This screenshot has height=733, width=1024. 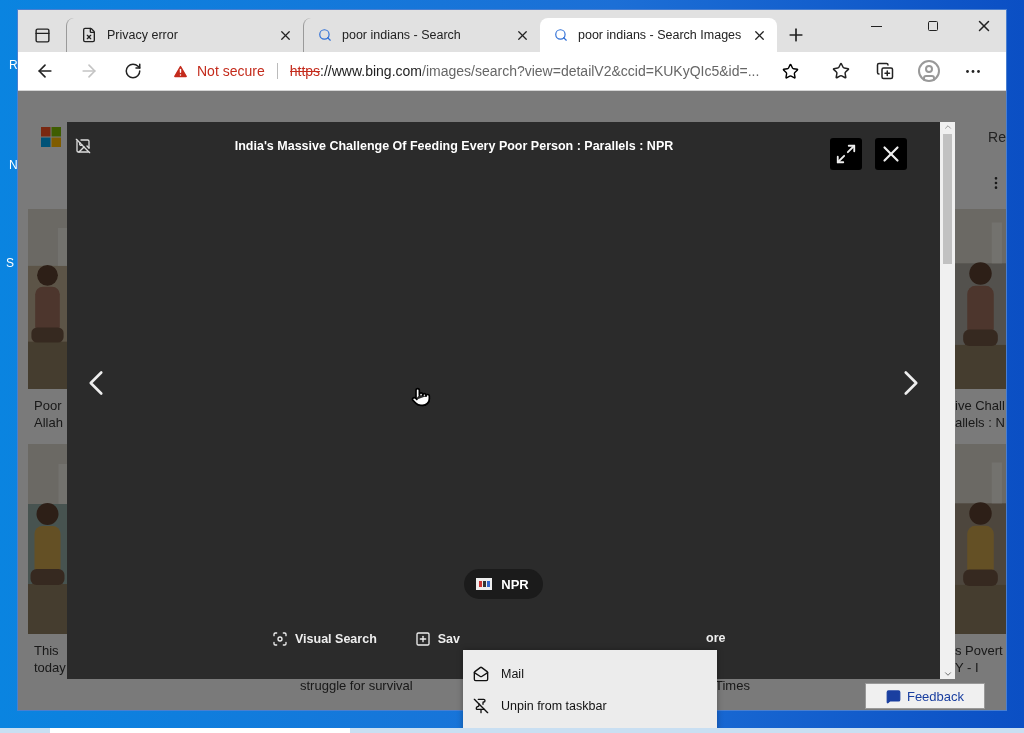 I want to click on menu-item: Unpin from taskbar, so click(x=590, y=706).